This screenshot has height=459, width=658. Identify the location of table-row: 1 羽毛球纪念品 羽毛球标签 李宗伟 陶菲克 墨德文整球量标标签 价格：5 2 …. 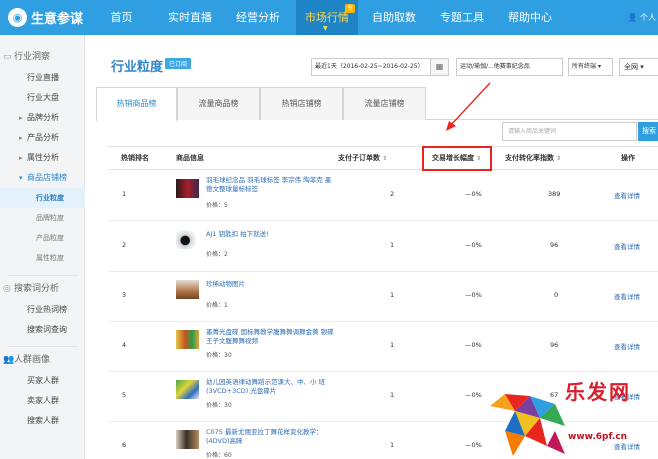
(383, 195).